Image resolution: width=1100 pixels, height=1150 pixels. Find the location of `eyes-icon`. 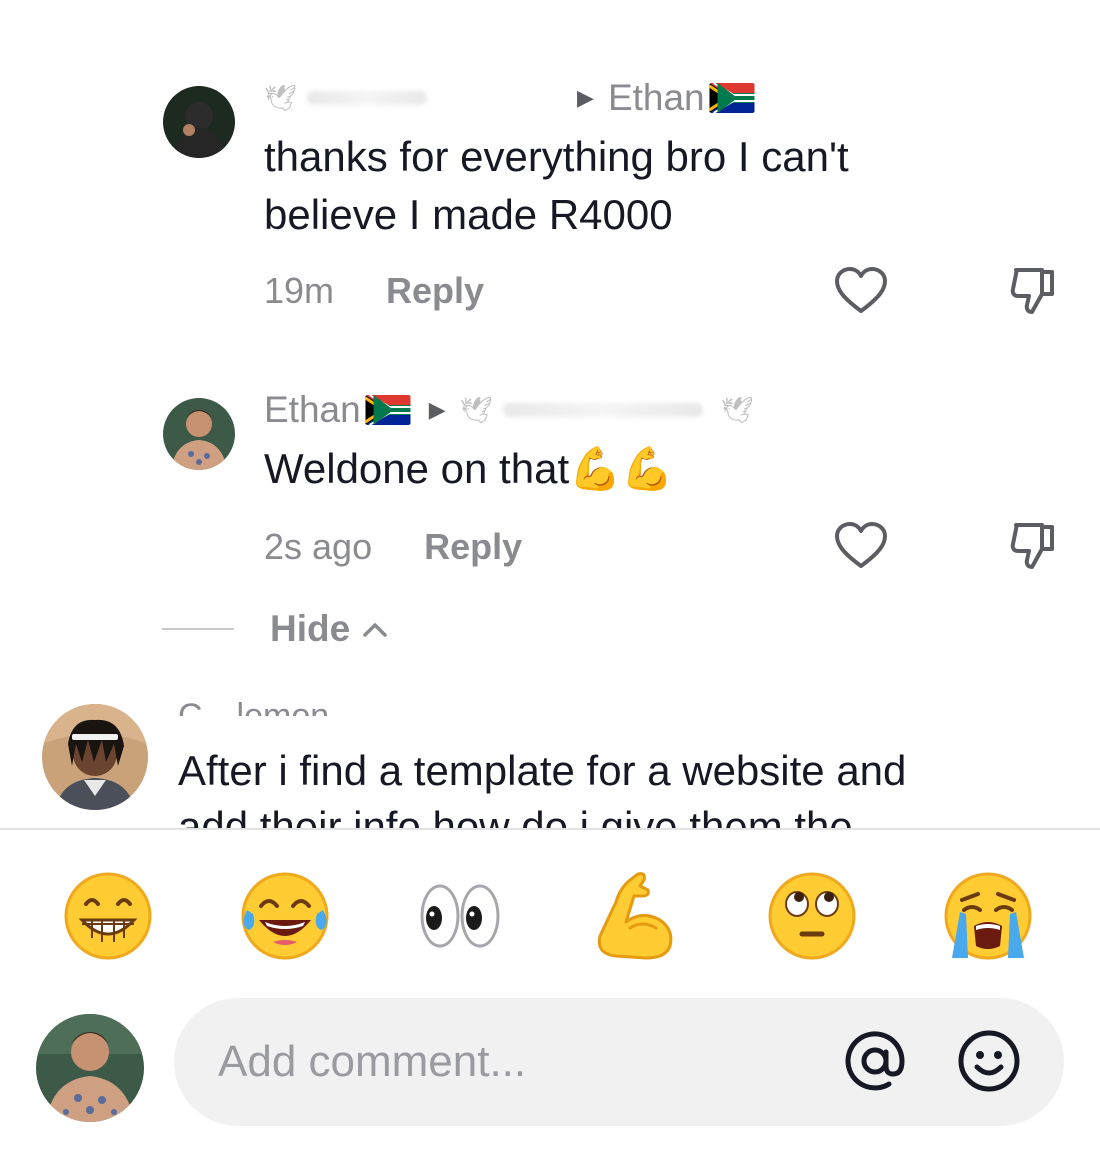

eyes-icon is located at coordinates (460, 916).